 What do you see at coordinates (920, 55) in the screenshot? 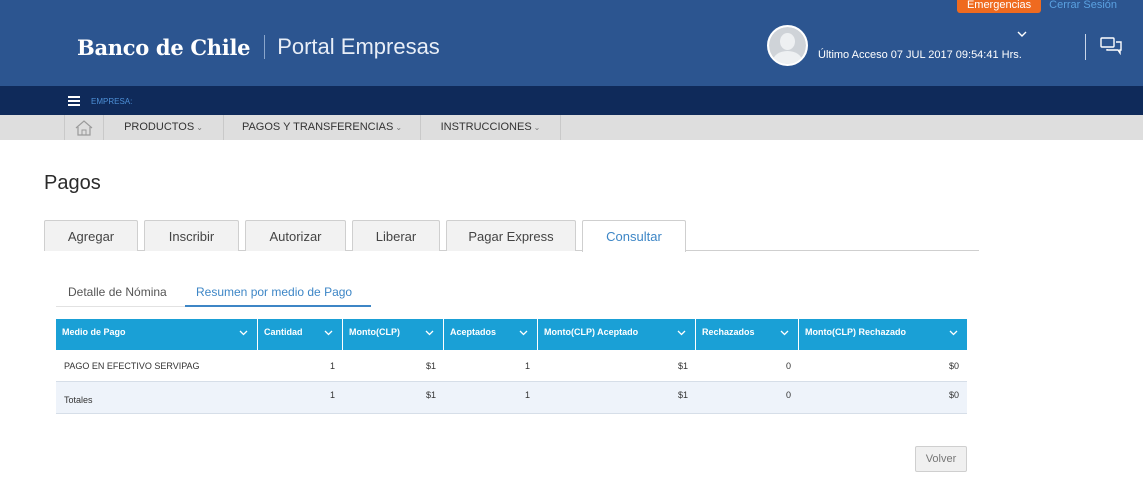
I see `last-access-text: Último Acceso 07 JUL 2017 09:54:41 Hrs.` at bounding box center [920, 55].